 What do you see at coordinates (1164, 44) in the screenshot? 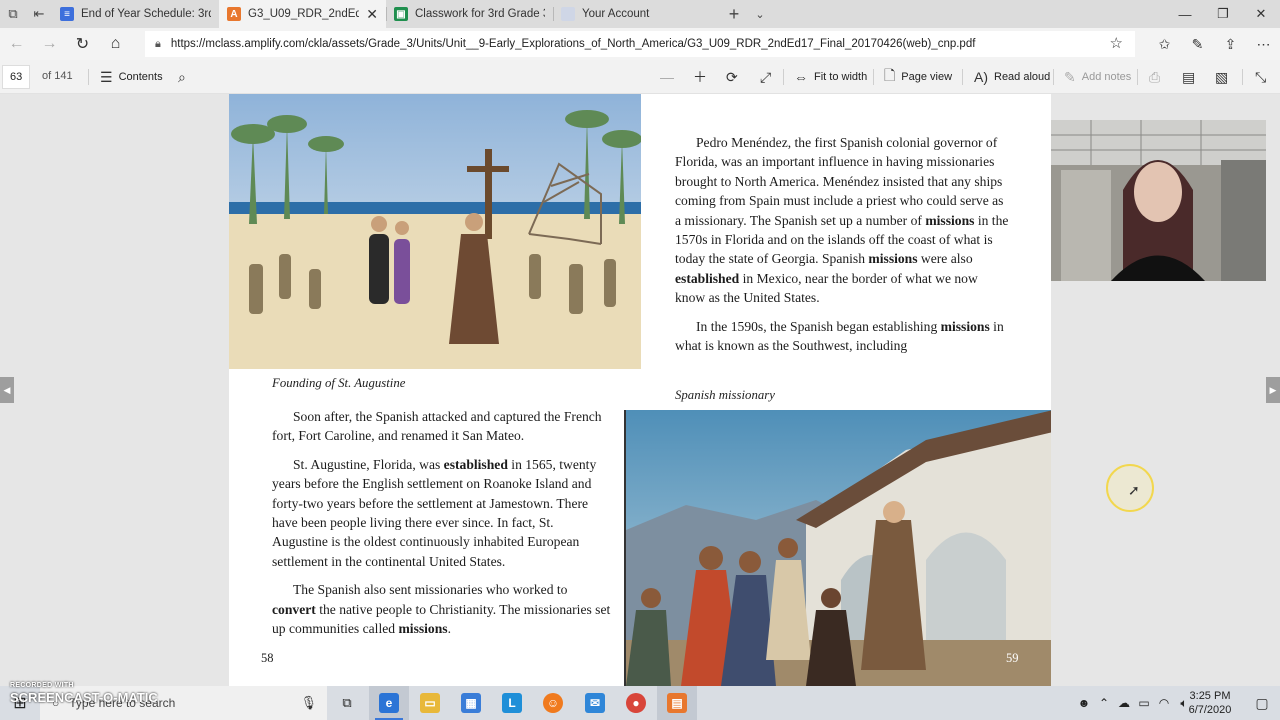
I see `favorites-icon: ✩` at bounding box center [1164, 44].